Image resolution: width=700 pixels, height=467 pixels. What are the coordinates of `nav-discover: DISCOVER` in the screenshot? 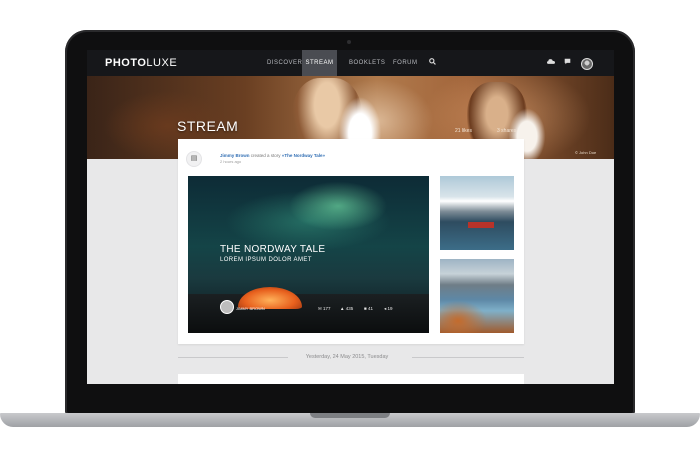 It's located at (285, 63).